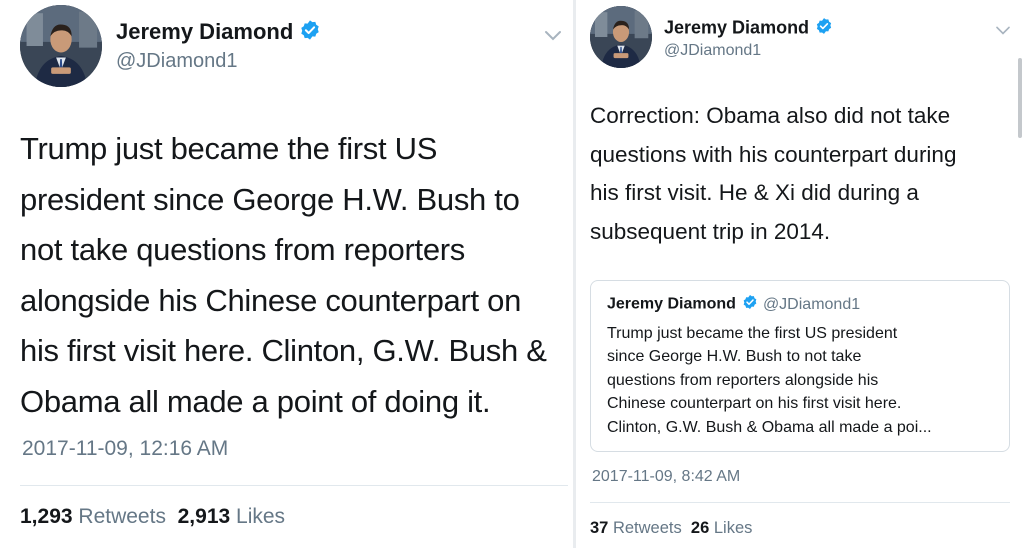  What do you see at coordinates (752, 333) in the screenshot?
I see `quoted-line: Trump just became the first US president` at bounding box center [752, 333].